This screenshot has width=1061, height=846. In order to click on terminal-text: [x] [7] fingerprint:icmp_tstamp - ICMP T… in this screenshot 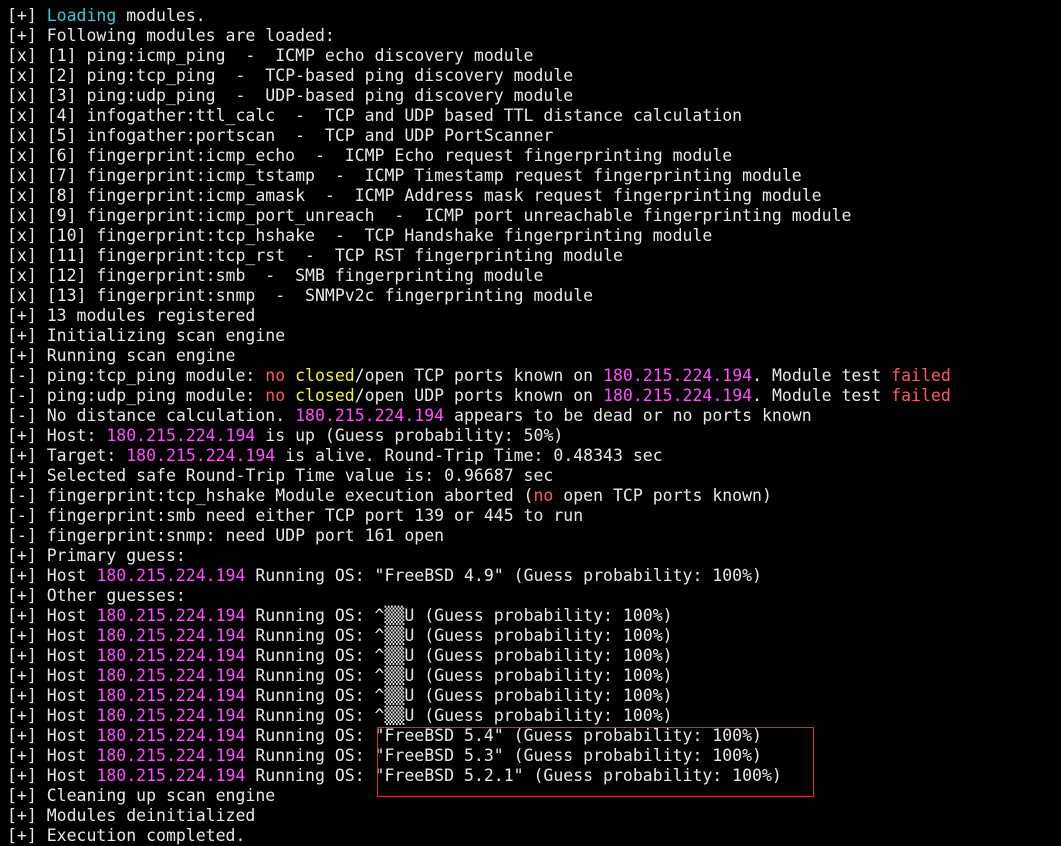, I will do `click(404, 175)`.